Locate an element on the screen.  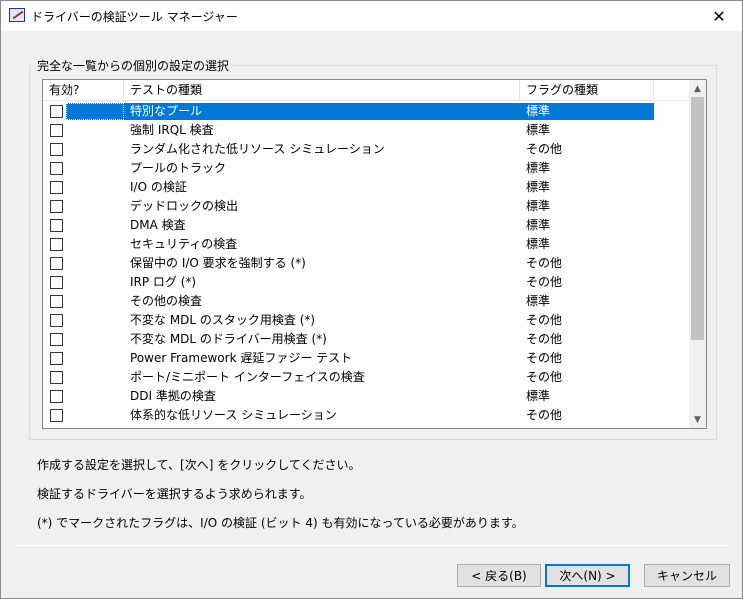
test-name-cell: その他の検査 is located at coordinates (166, 301).